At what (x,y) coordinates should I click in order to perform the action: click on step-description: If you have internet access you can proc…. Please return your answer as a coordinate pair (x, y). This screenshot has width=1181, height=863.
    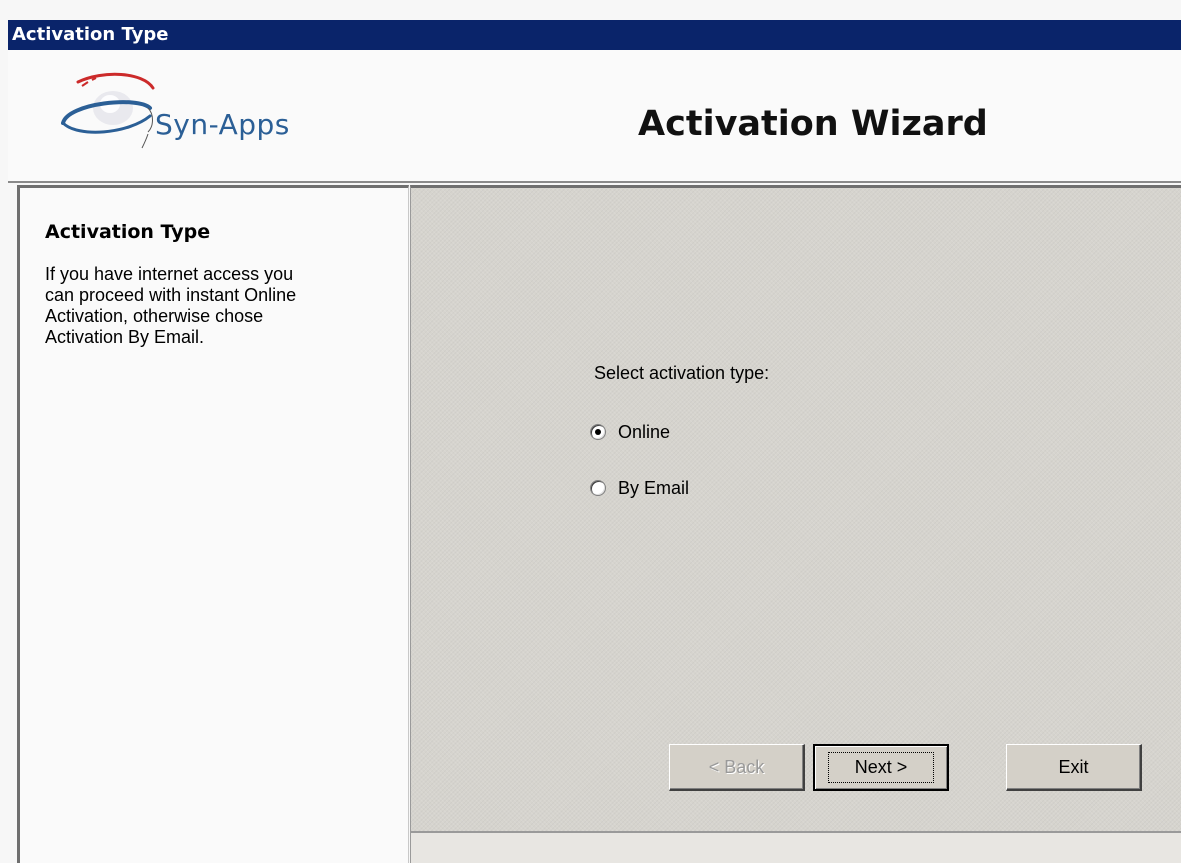
    Looking at the image, I should click on (171, 305).